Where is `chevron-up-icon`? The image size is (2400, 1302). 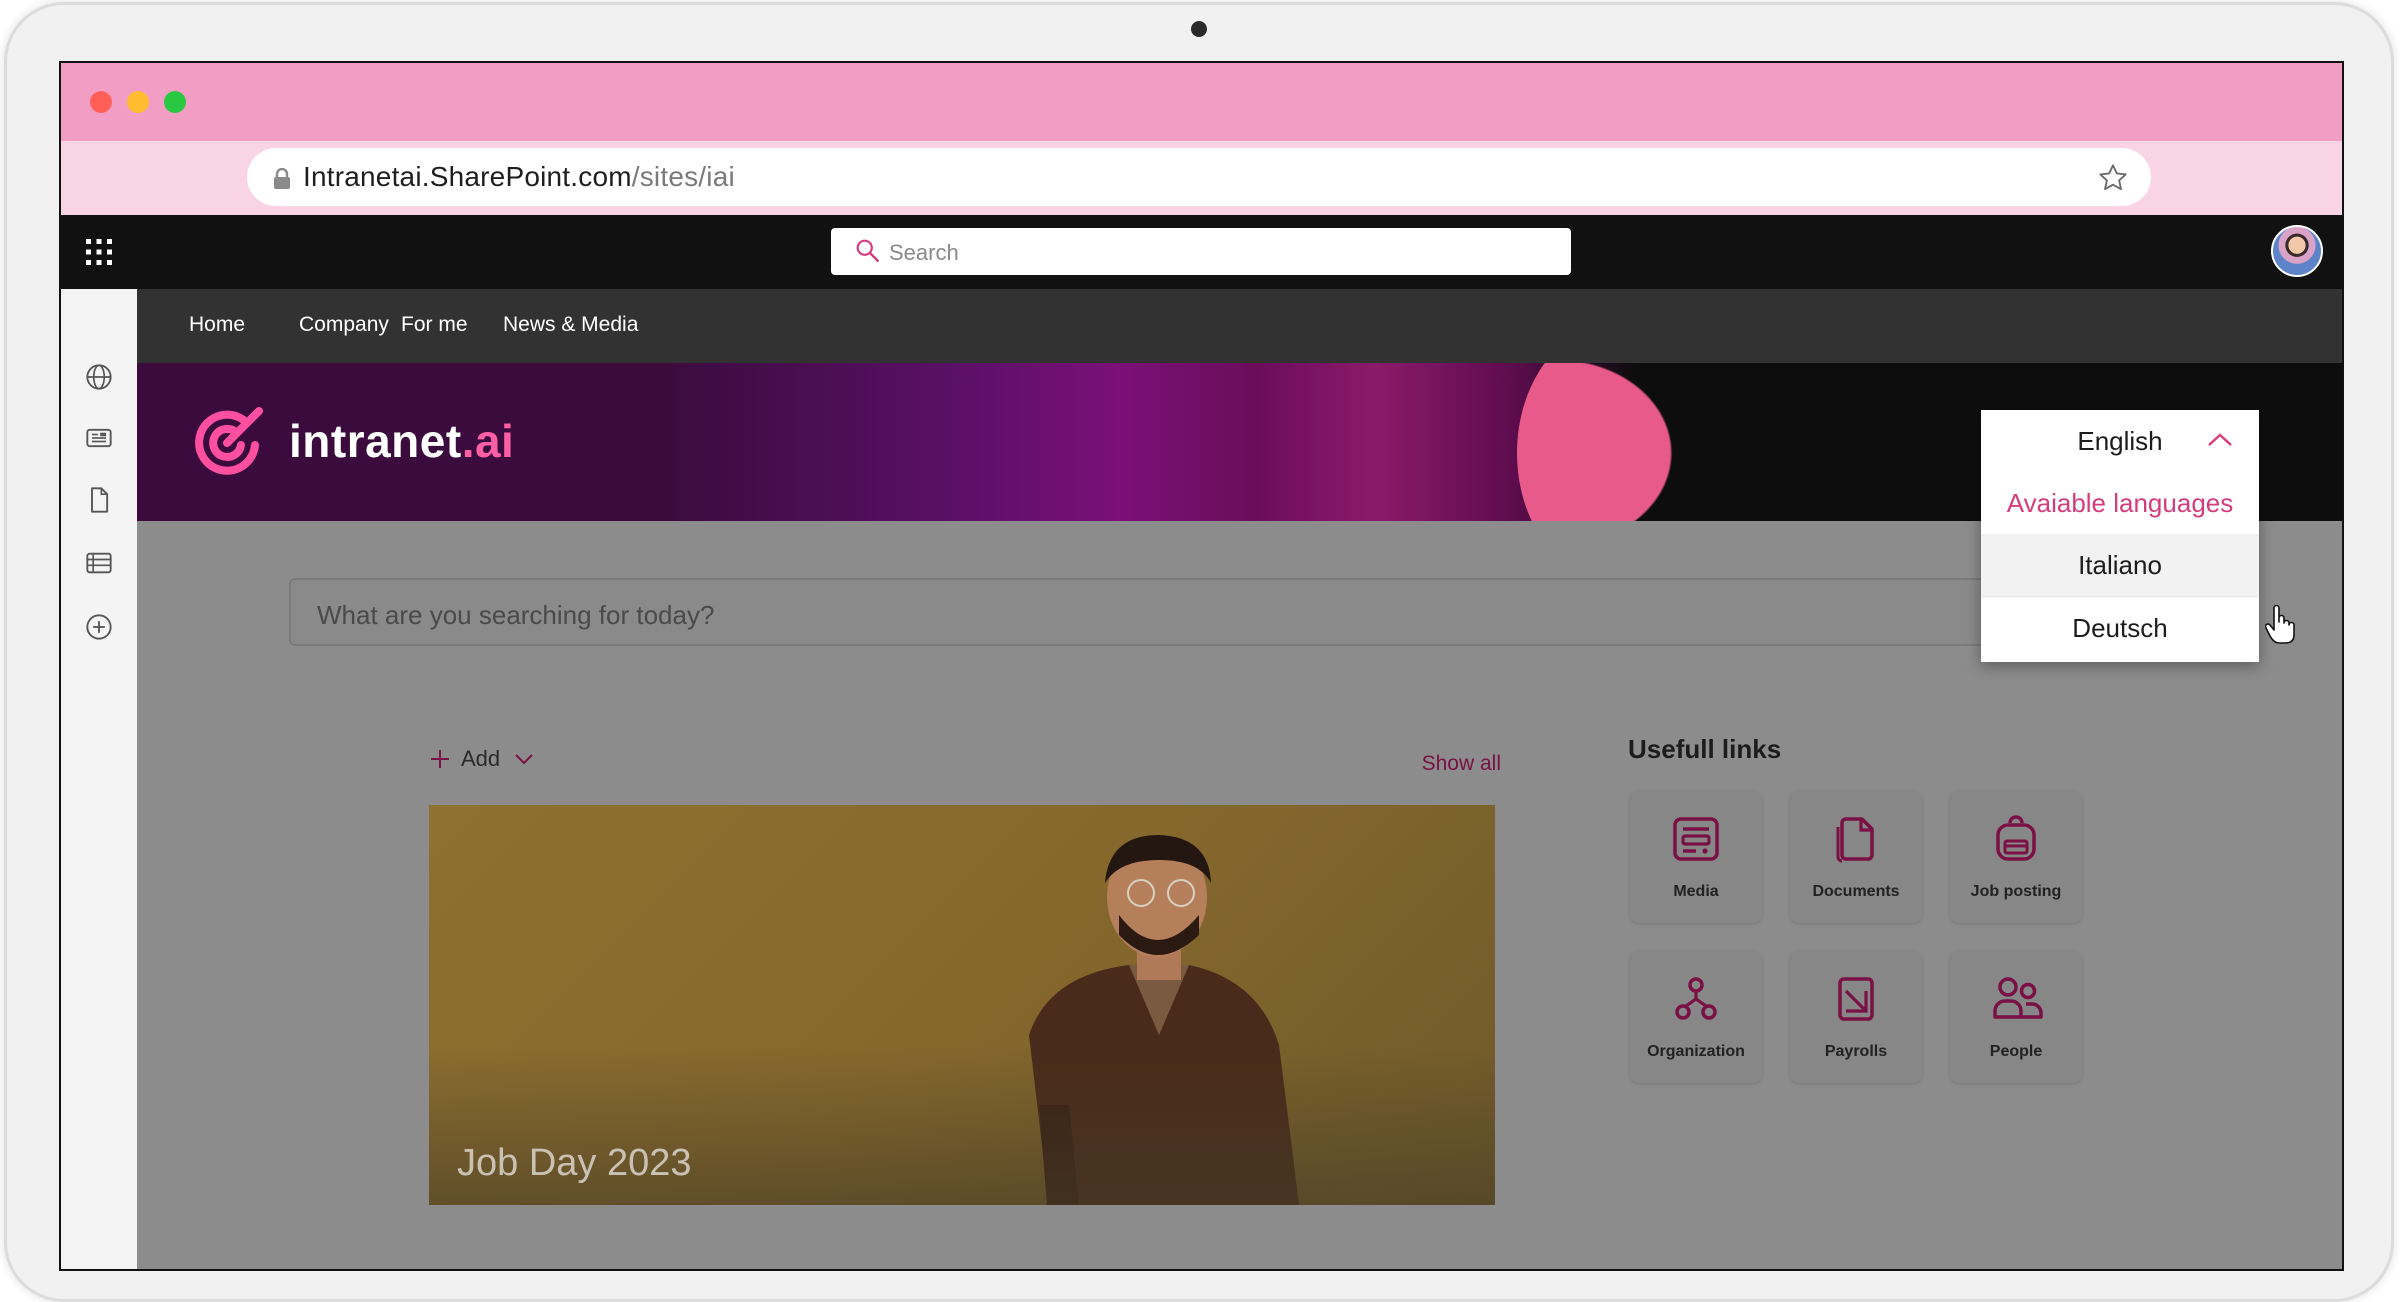
chevron-up-icon is located at coordinates (2220, 439).